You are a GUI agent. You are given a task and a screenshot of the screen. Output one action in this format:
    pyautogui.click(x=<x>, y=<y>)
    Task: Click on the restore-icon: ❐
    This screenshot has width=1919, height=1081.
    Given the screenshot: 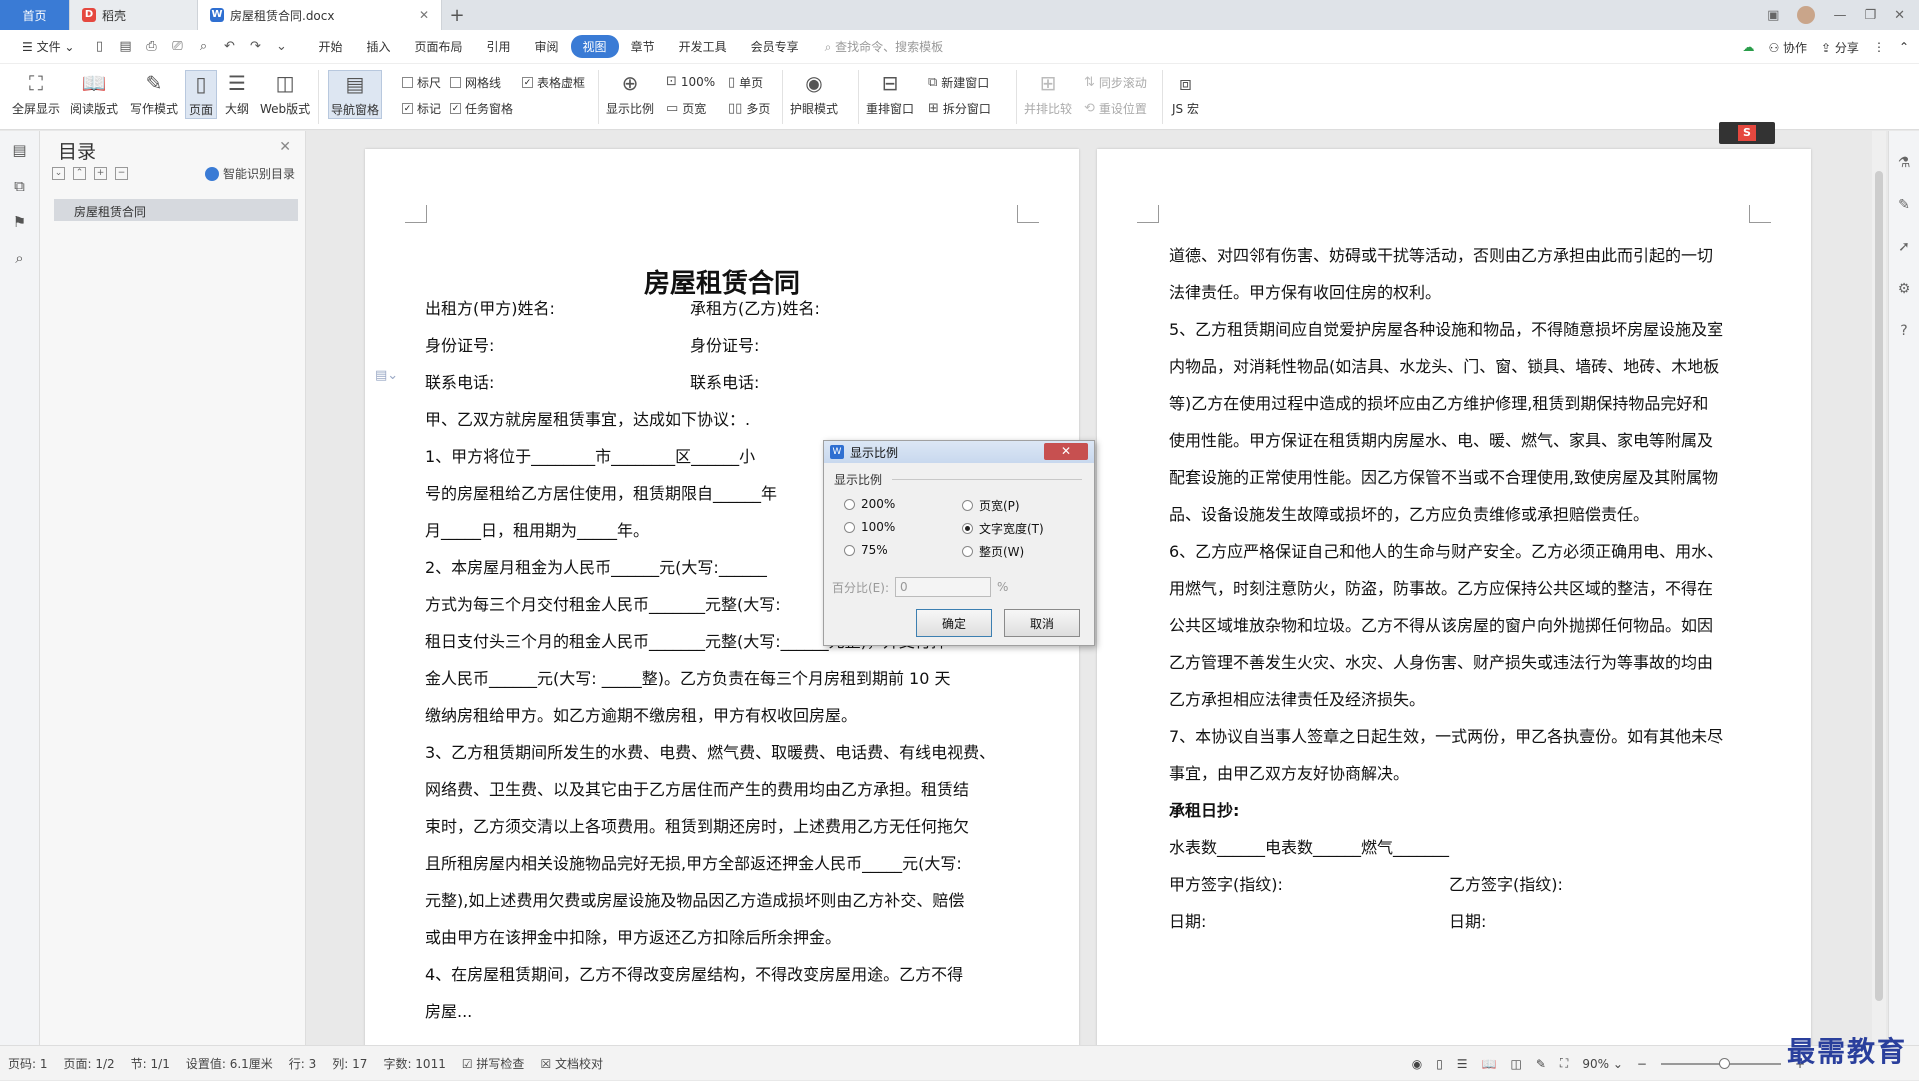 What is the action you would take?
    pyautogui.click(x=1870, y=15)
    